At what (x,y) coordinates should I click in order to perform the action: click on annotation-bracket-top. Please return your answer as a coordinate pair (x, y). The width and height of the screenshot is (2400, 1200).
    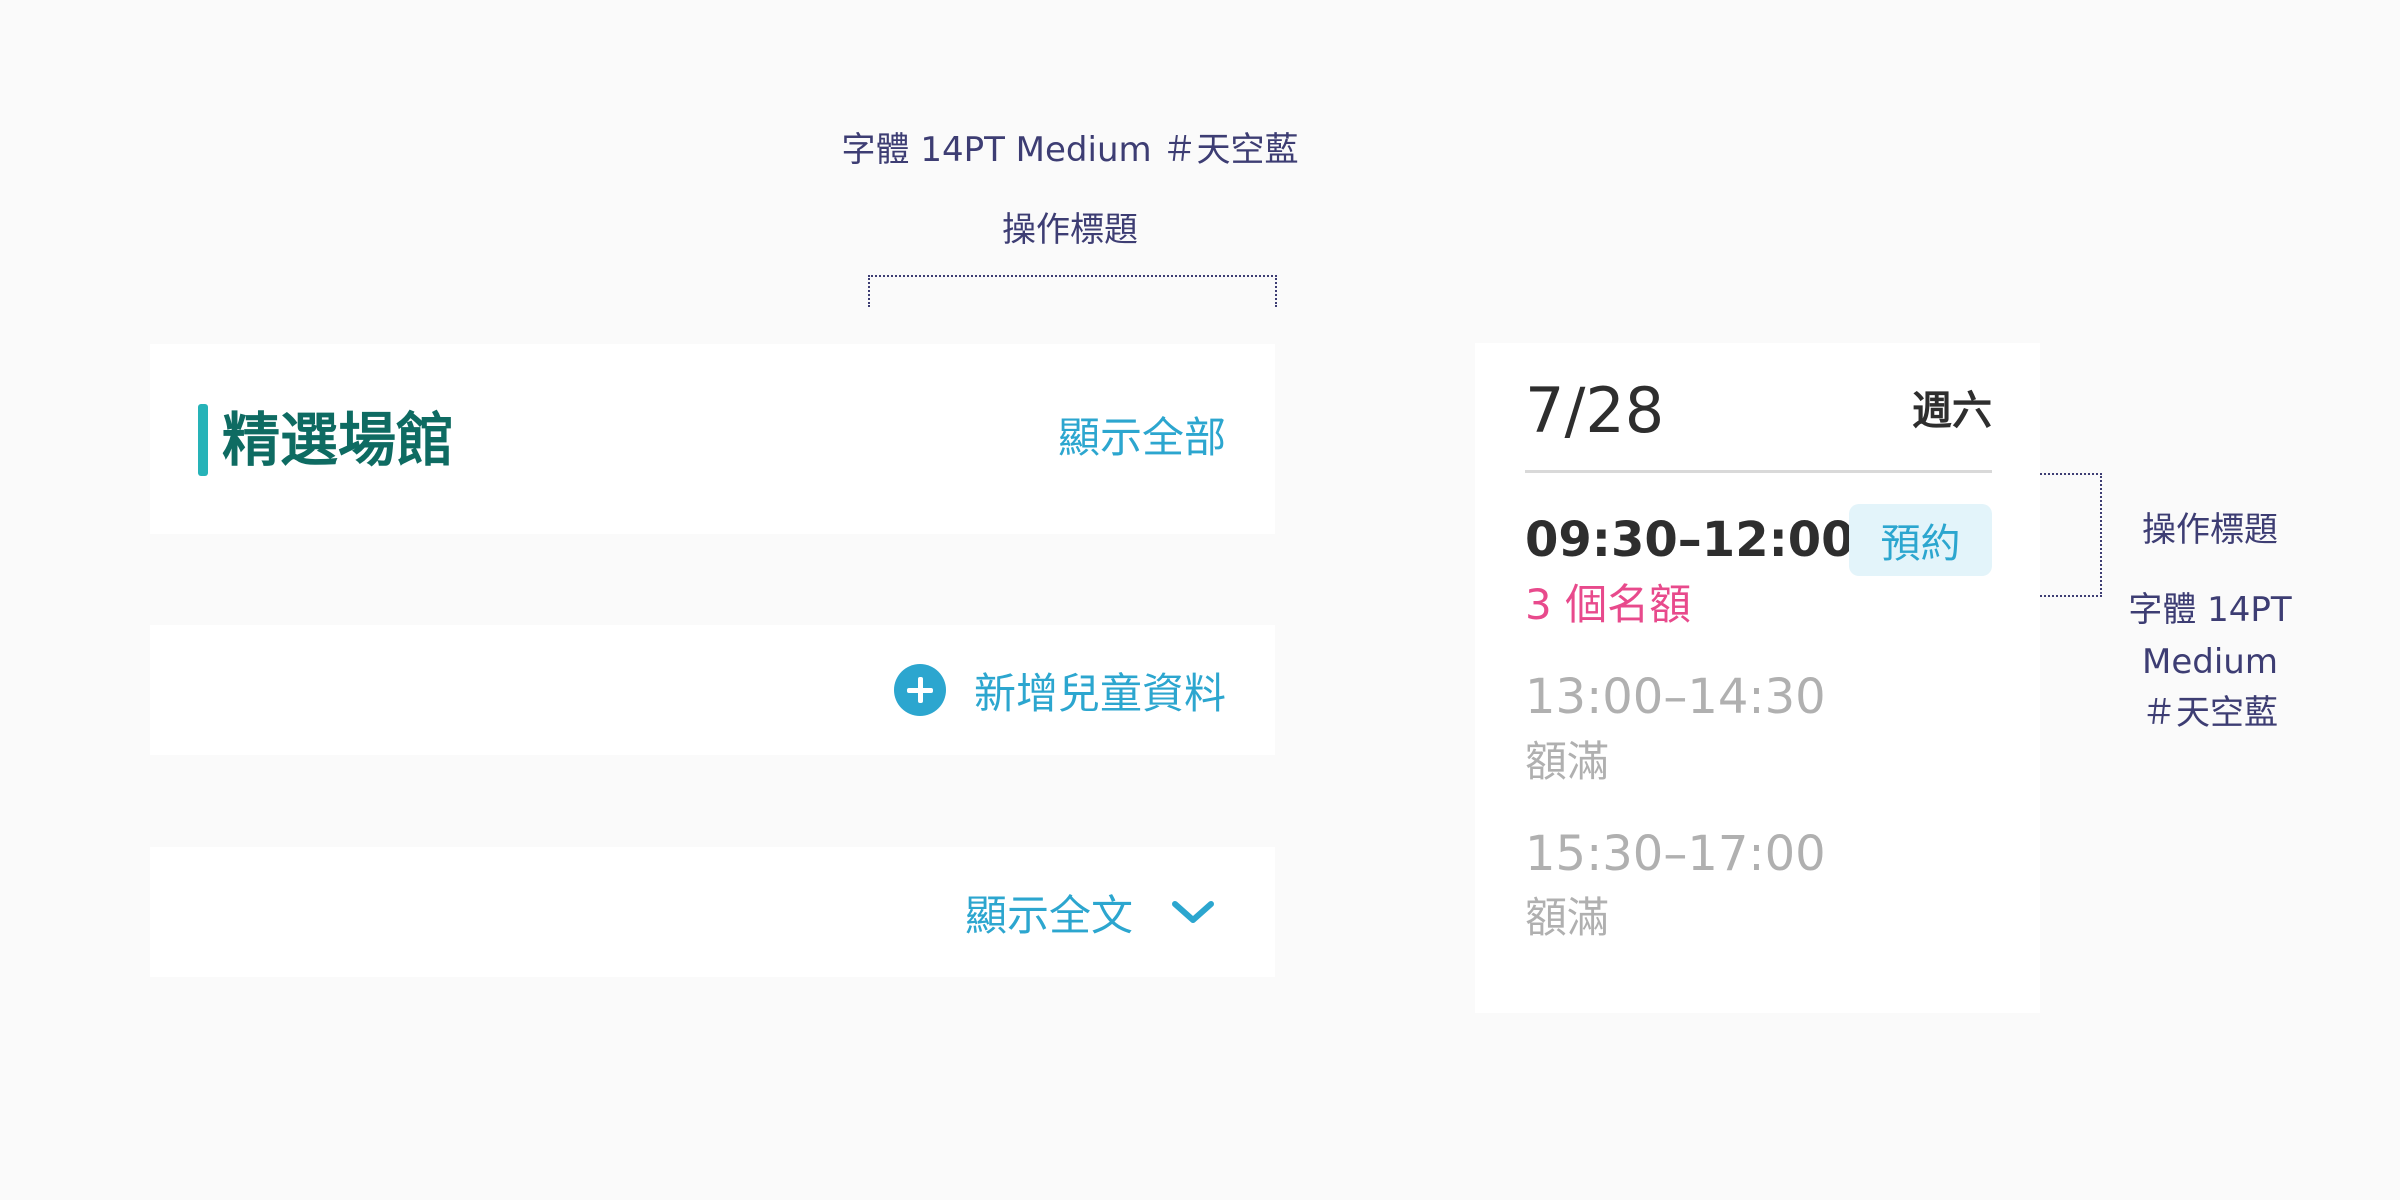
    Looking at the image, I should click on (1072, 291).